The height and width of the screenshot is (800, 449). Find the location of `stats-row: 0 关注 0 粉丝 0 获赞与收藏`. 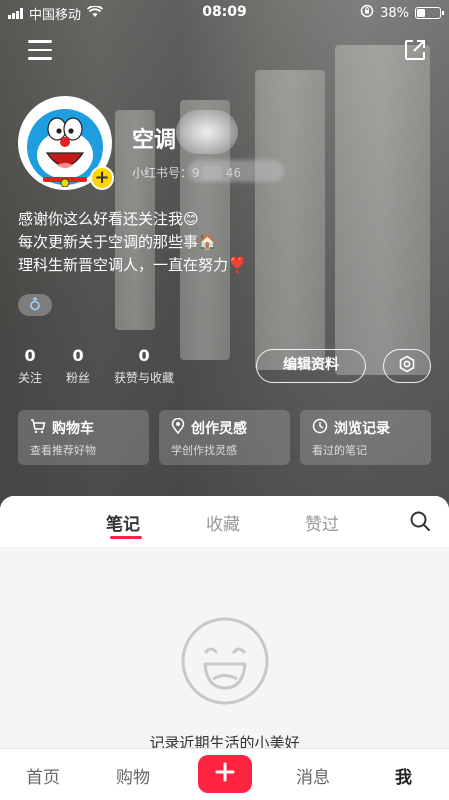

stats-row: 0 关注 0 粉丝 0 获赞与收藏 is located at coordinates (96, 366).